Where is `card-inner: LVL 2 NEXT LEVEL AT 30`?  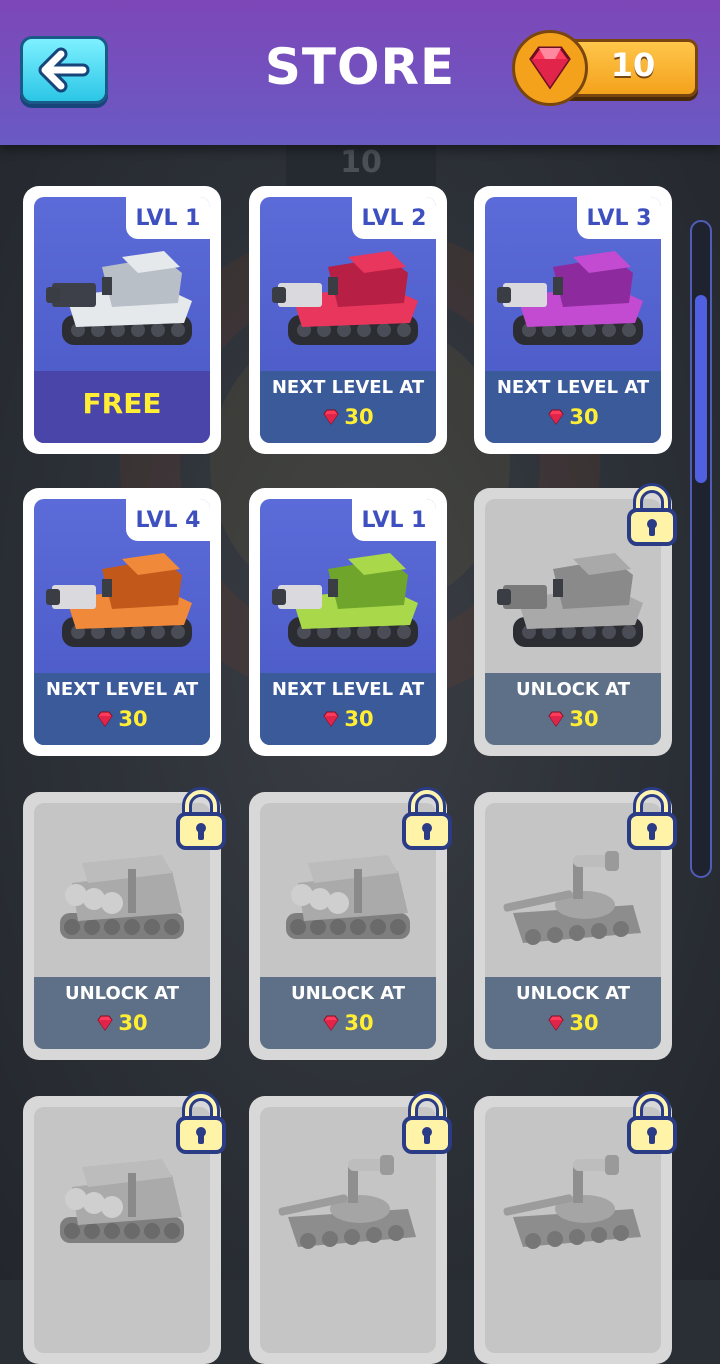
card-inner: LVL 2 NEXT LEVEL AT 30 is located at coordinates (348, 320).